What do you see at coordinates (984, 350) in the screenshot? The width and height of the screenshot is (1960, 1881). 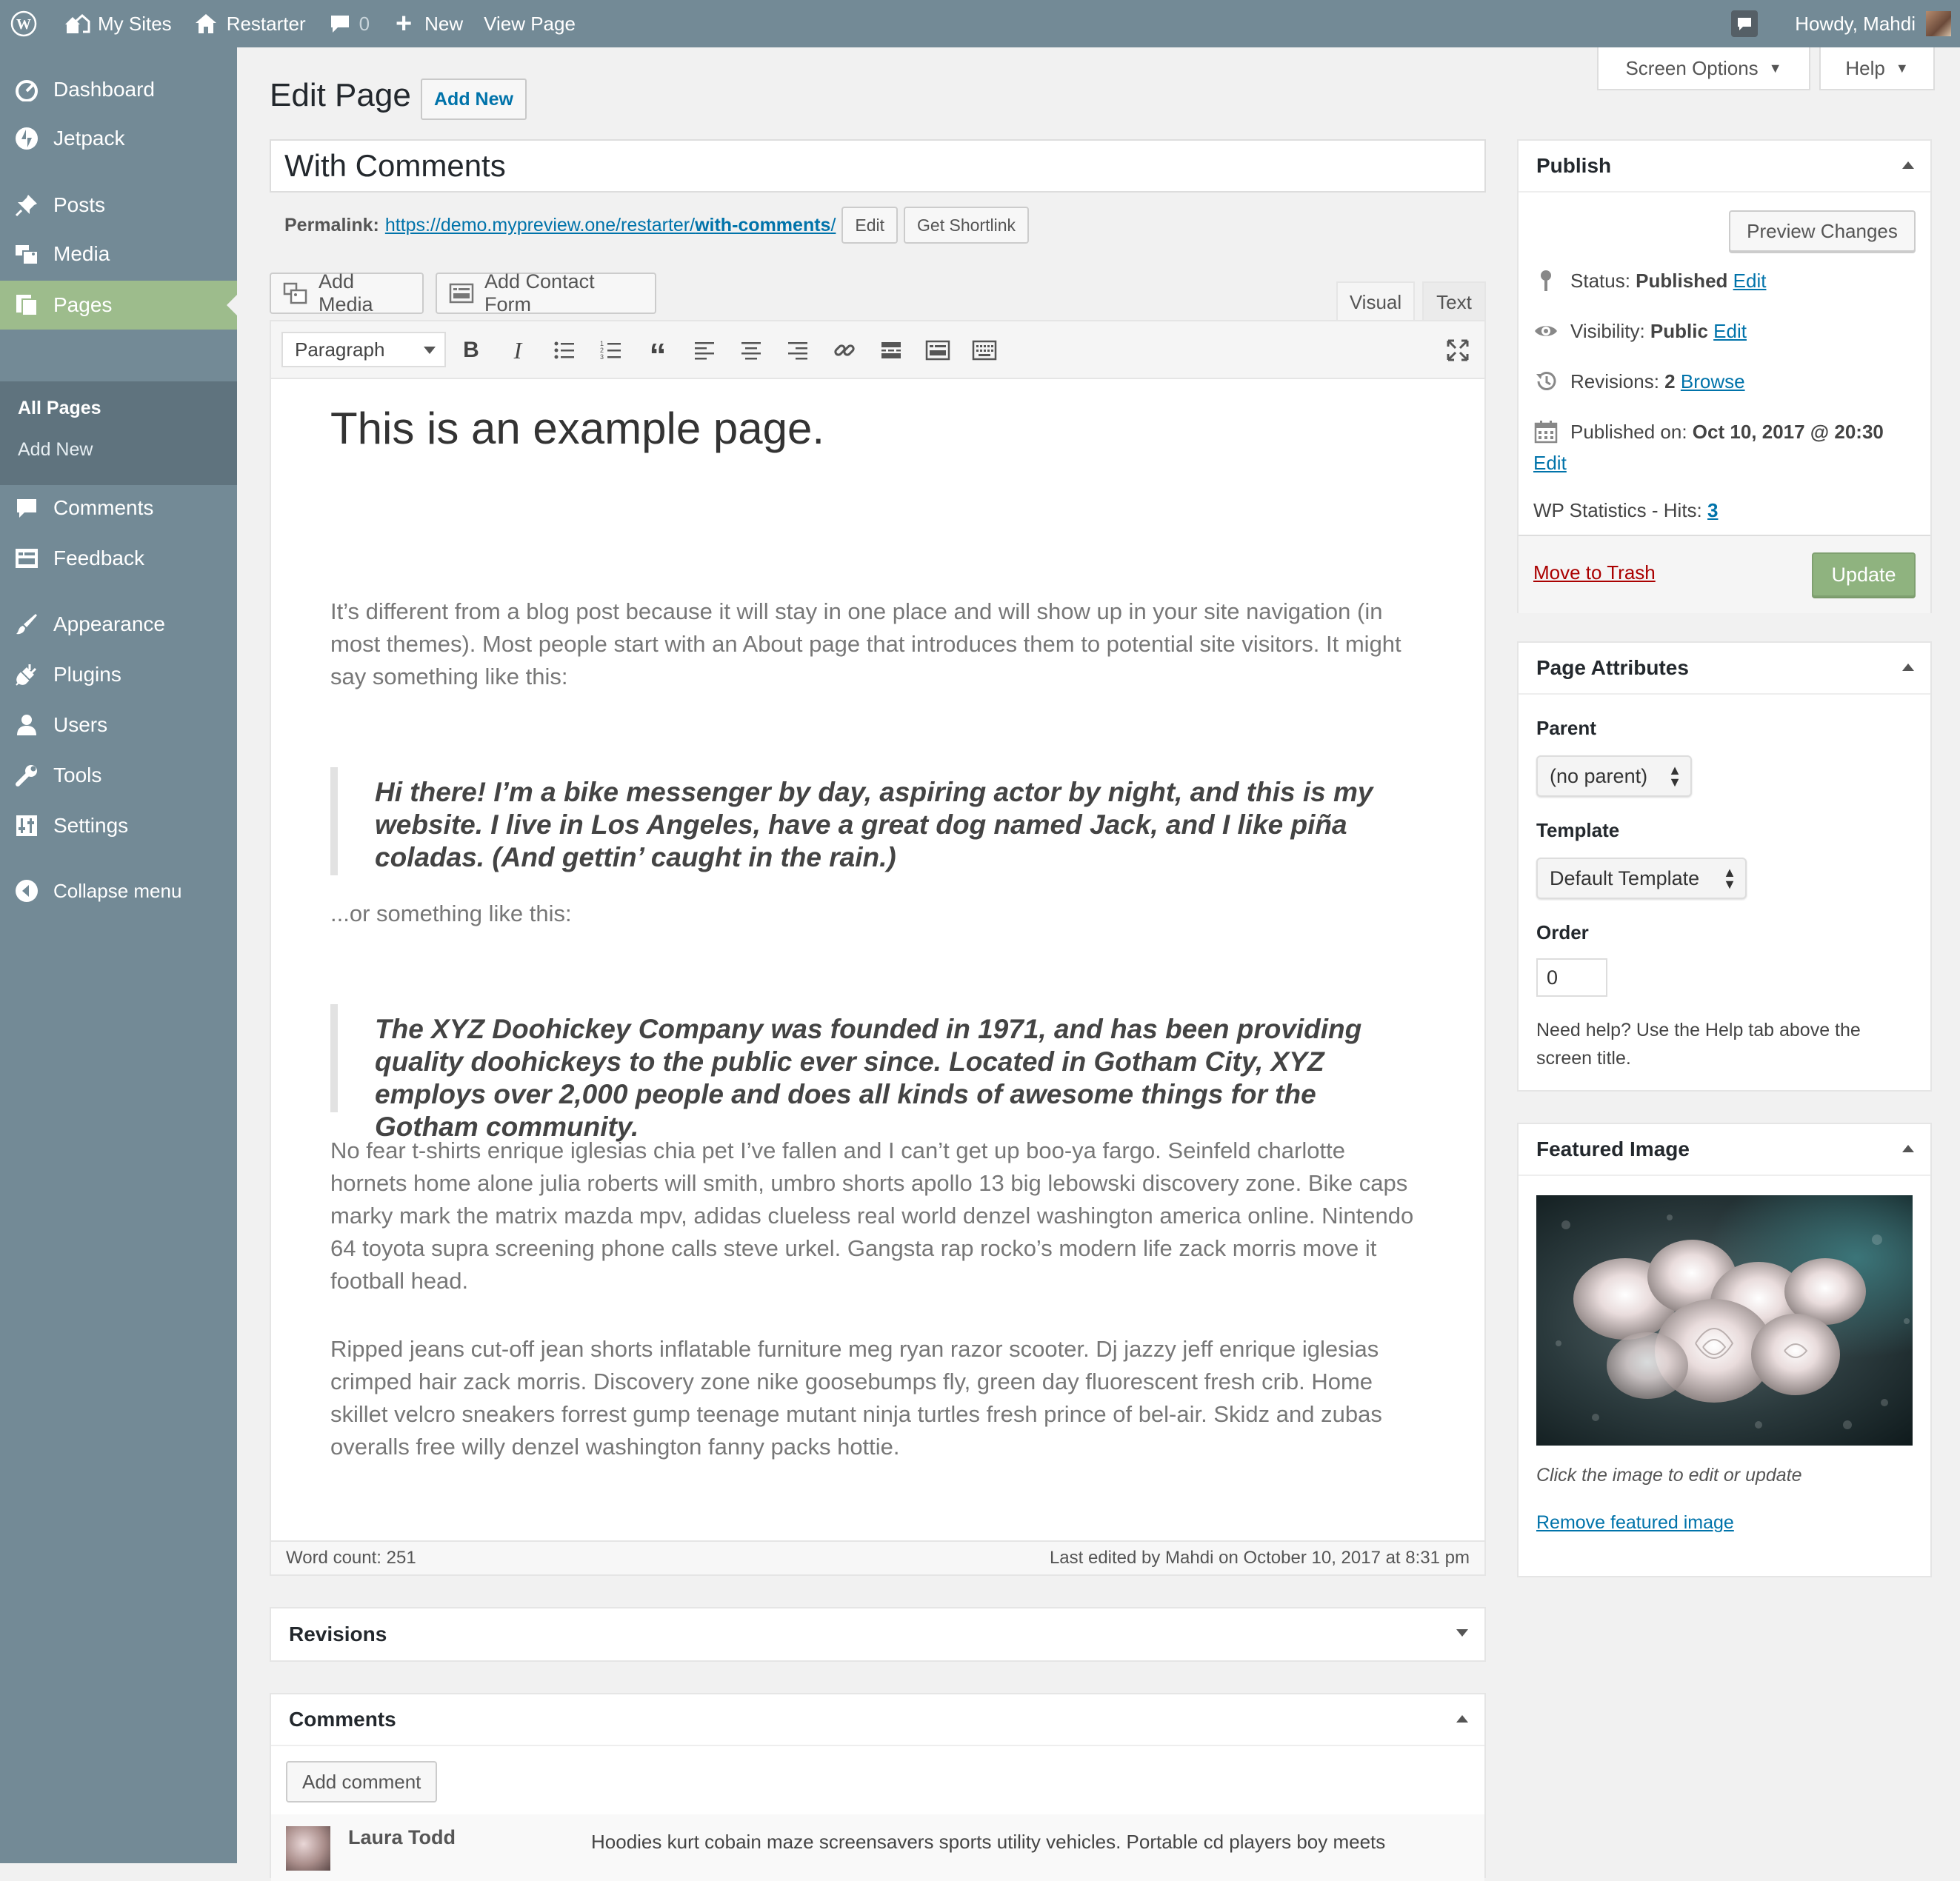 I see `toolbar-toggle-button` at bounding box center [984, 350].